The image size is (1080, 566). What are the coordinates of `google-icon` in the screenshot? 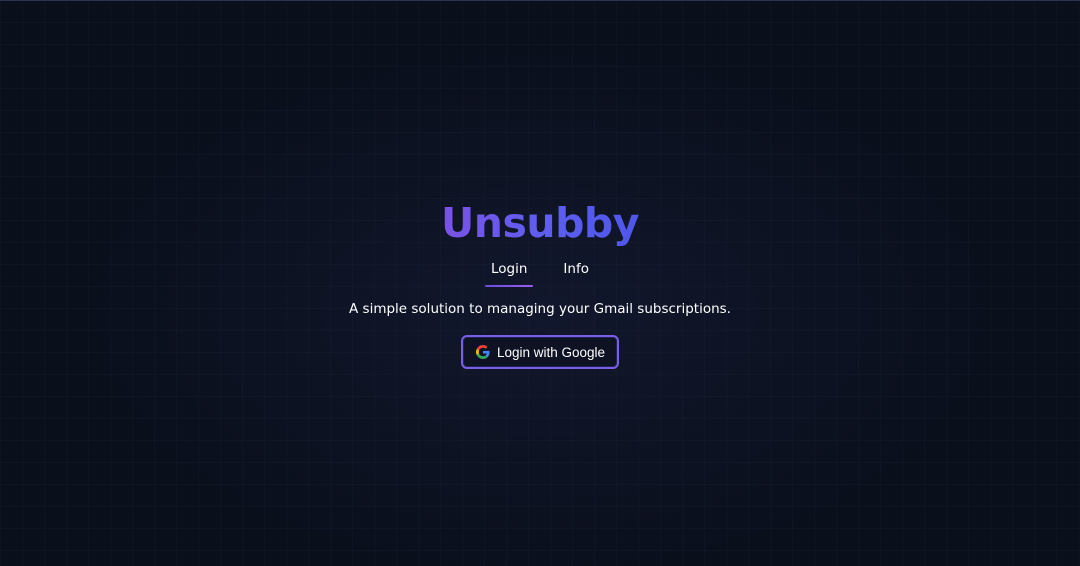 It's located at (482, 352).